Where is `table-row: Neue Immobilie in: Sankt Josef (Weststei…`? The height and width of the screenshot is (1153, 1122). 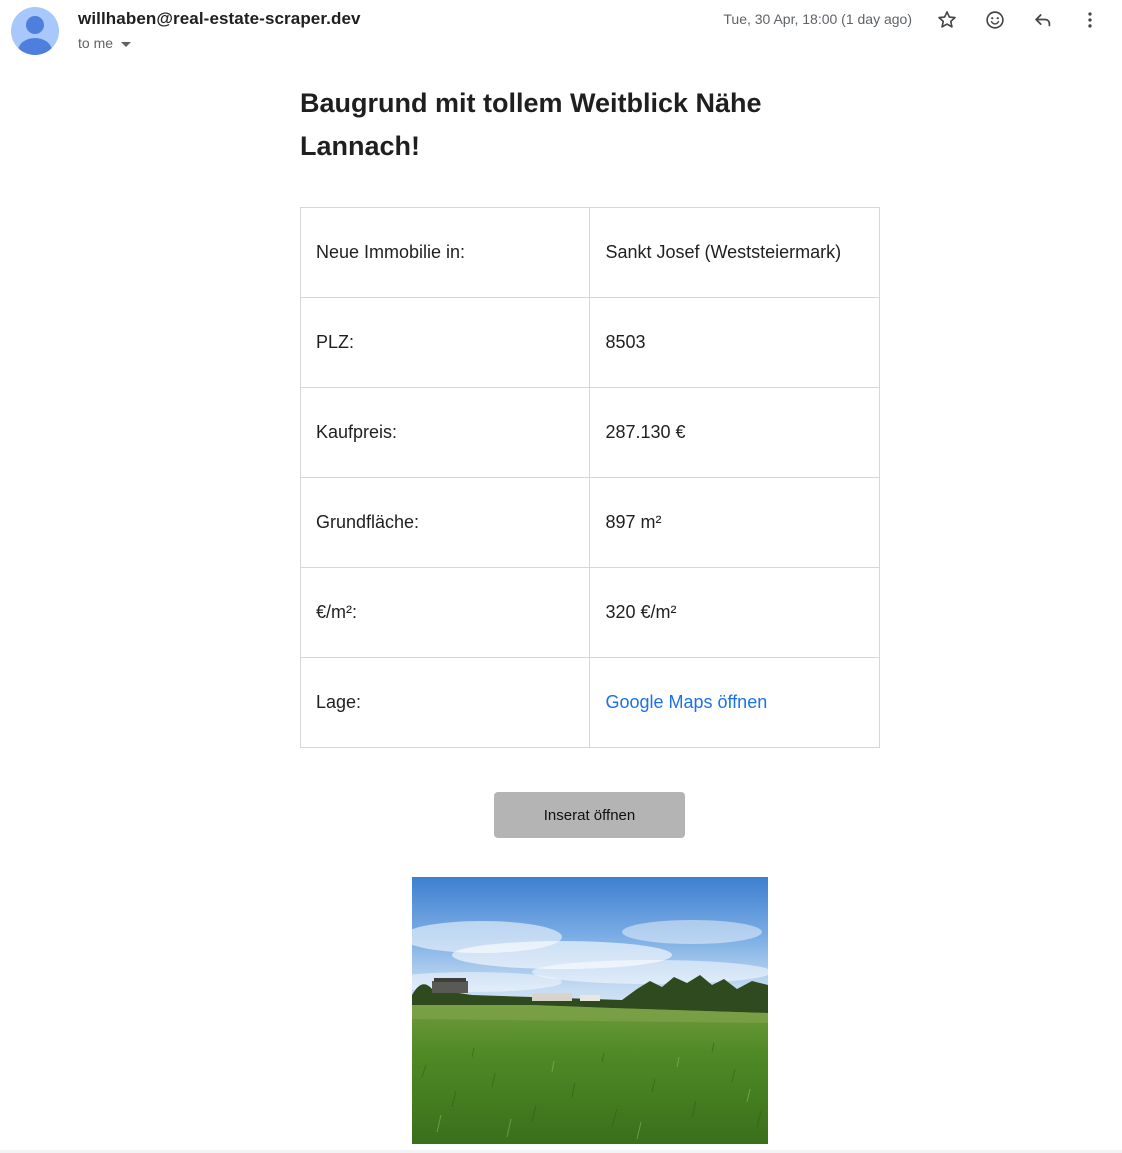 table-row: Neue Immobilie in: Sankt Josef (Weststei… is located at coordinates (589, 252).